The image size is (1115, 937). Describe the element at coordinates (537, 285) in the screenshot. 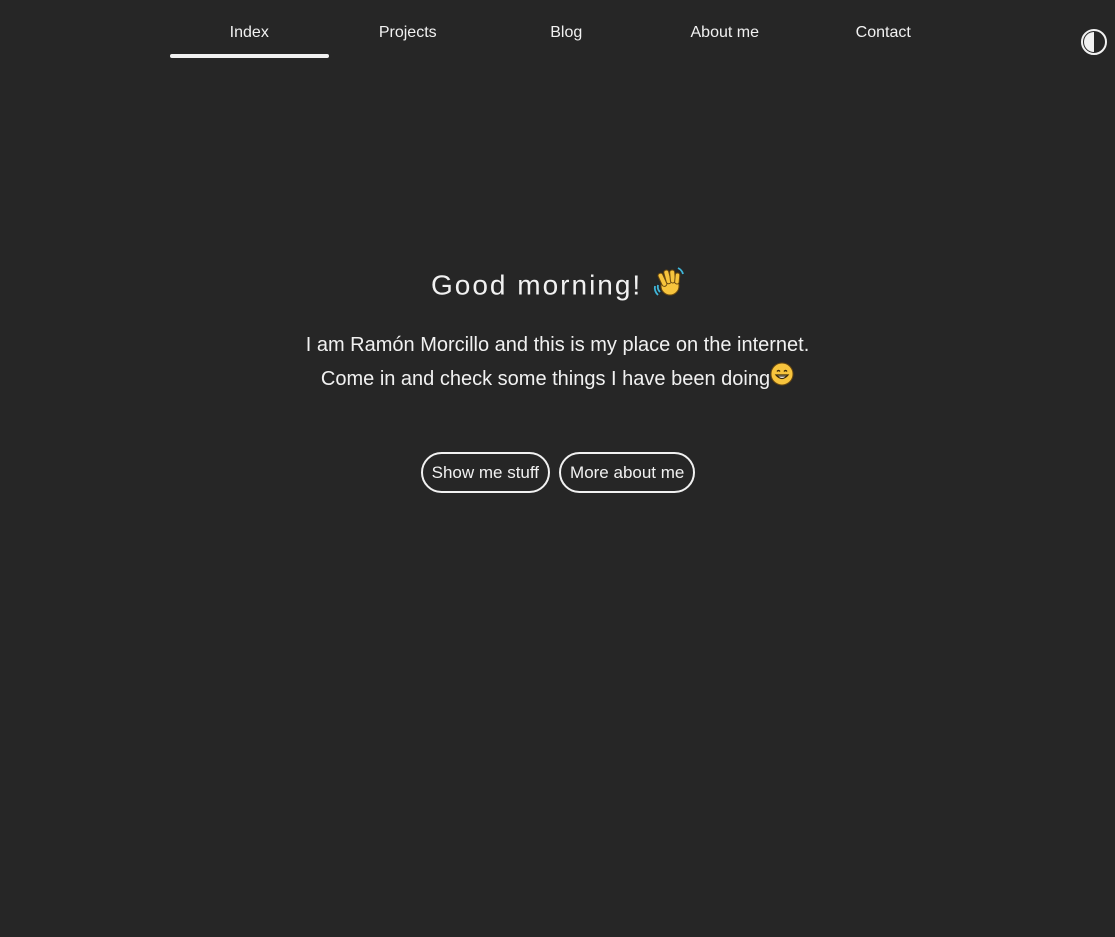

I see `greeting-text: Good morning!` at that location.